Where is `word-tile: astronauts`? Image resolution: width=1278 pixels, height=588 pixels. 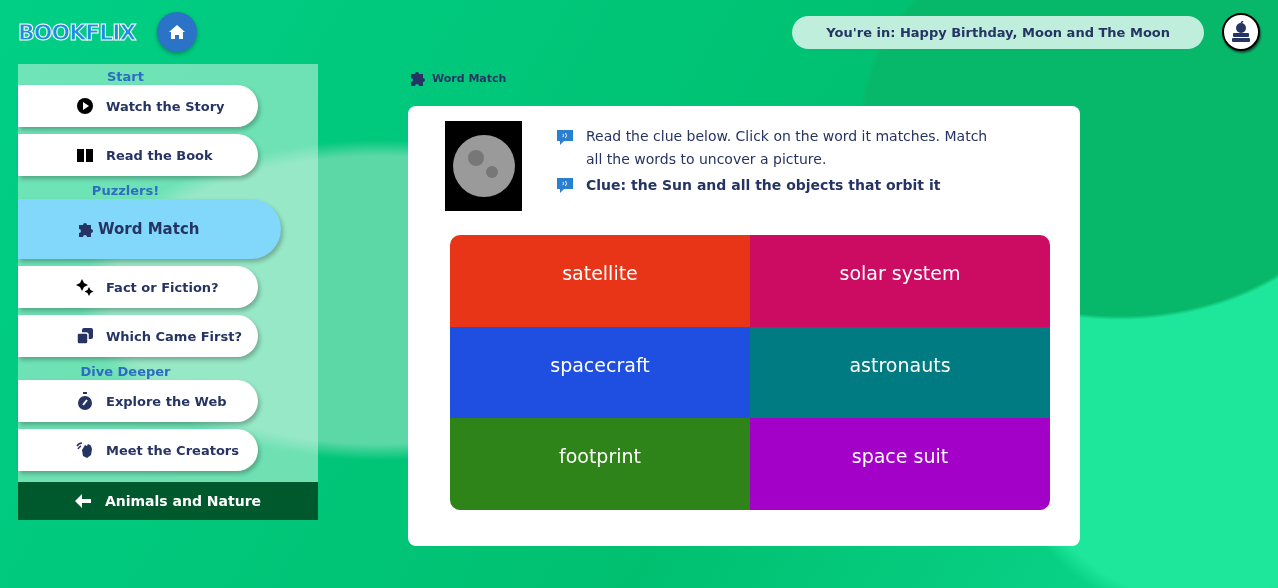
word-tile: astronauts is located at coordinates (900, 372).